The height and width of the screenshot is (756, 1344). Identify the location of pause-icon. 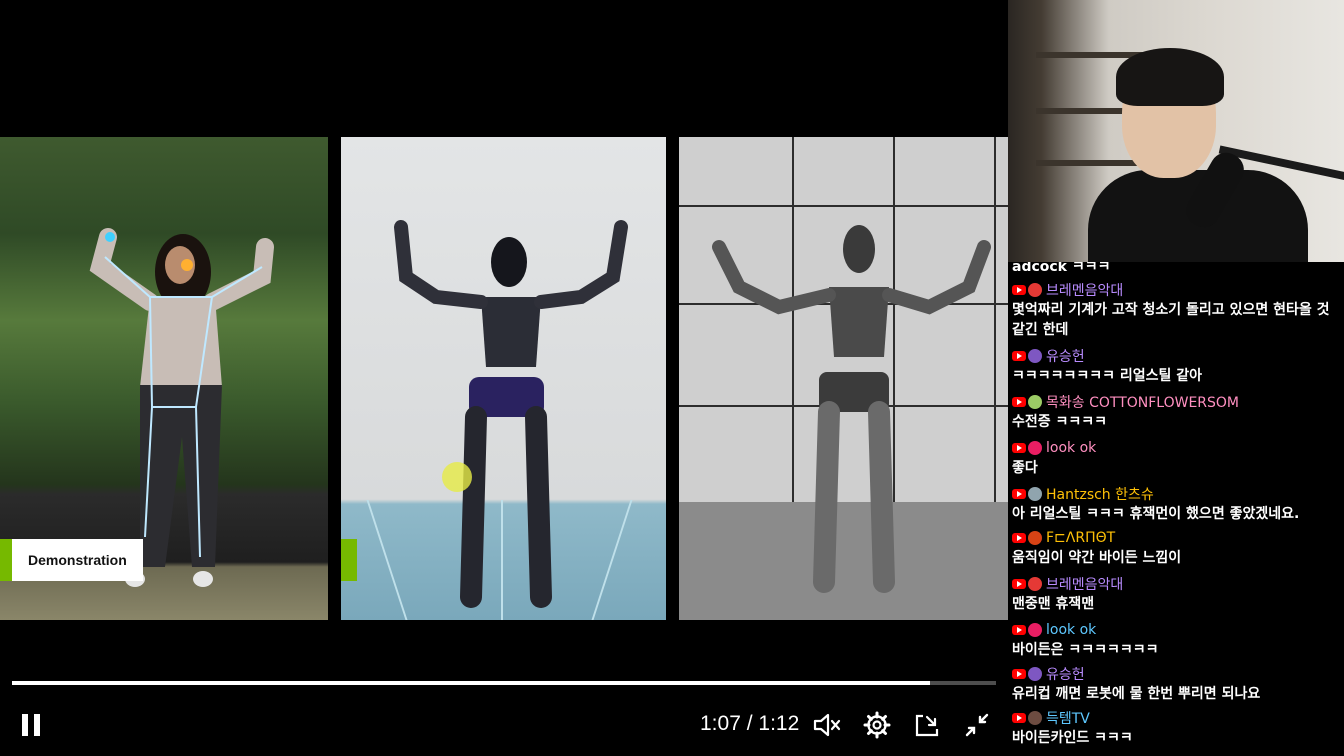
(31, 725).